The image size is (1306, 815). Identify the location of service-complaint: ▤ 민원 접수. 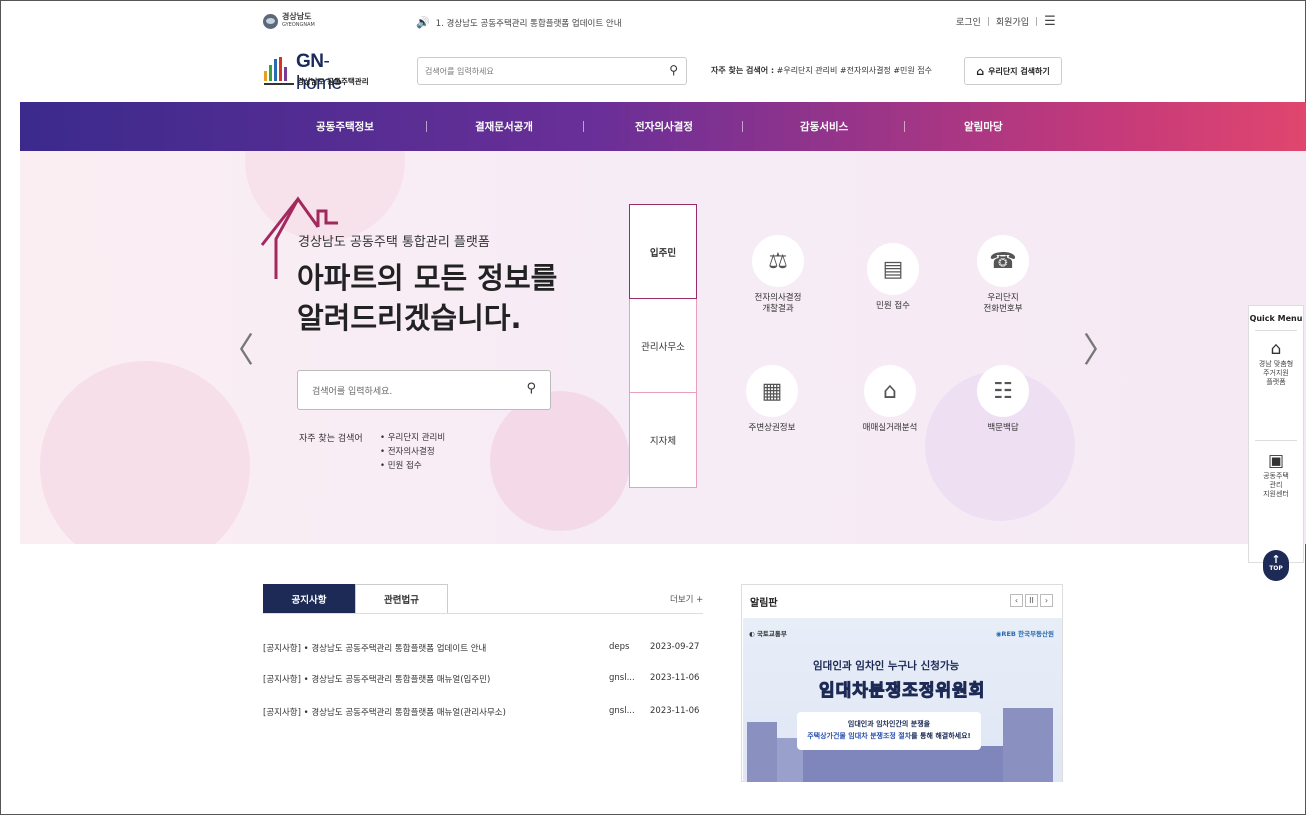
(893, 277).